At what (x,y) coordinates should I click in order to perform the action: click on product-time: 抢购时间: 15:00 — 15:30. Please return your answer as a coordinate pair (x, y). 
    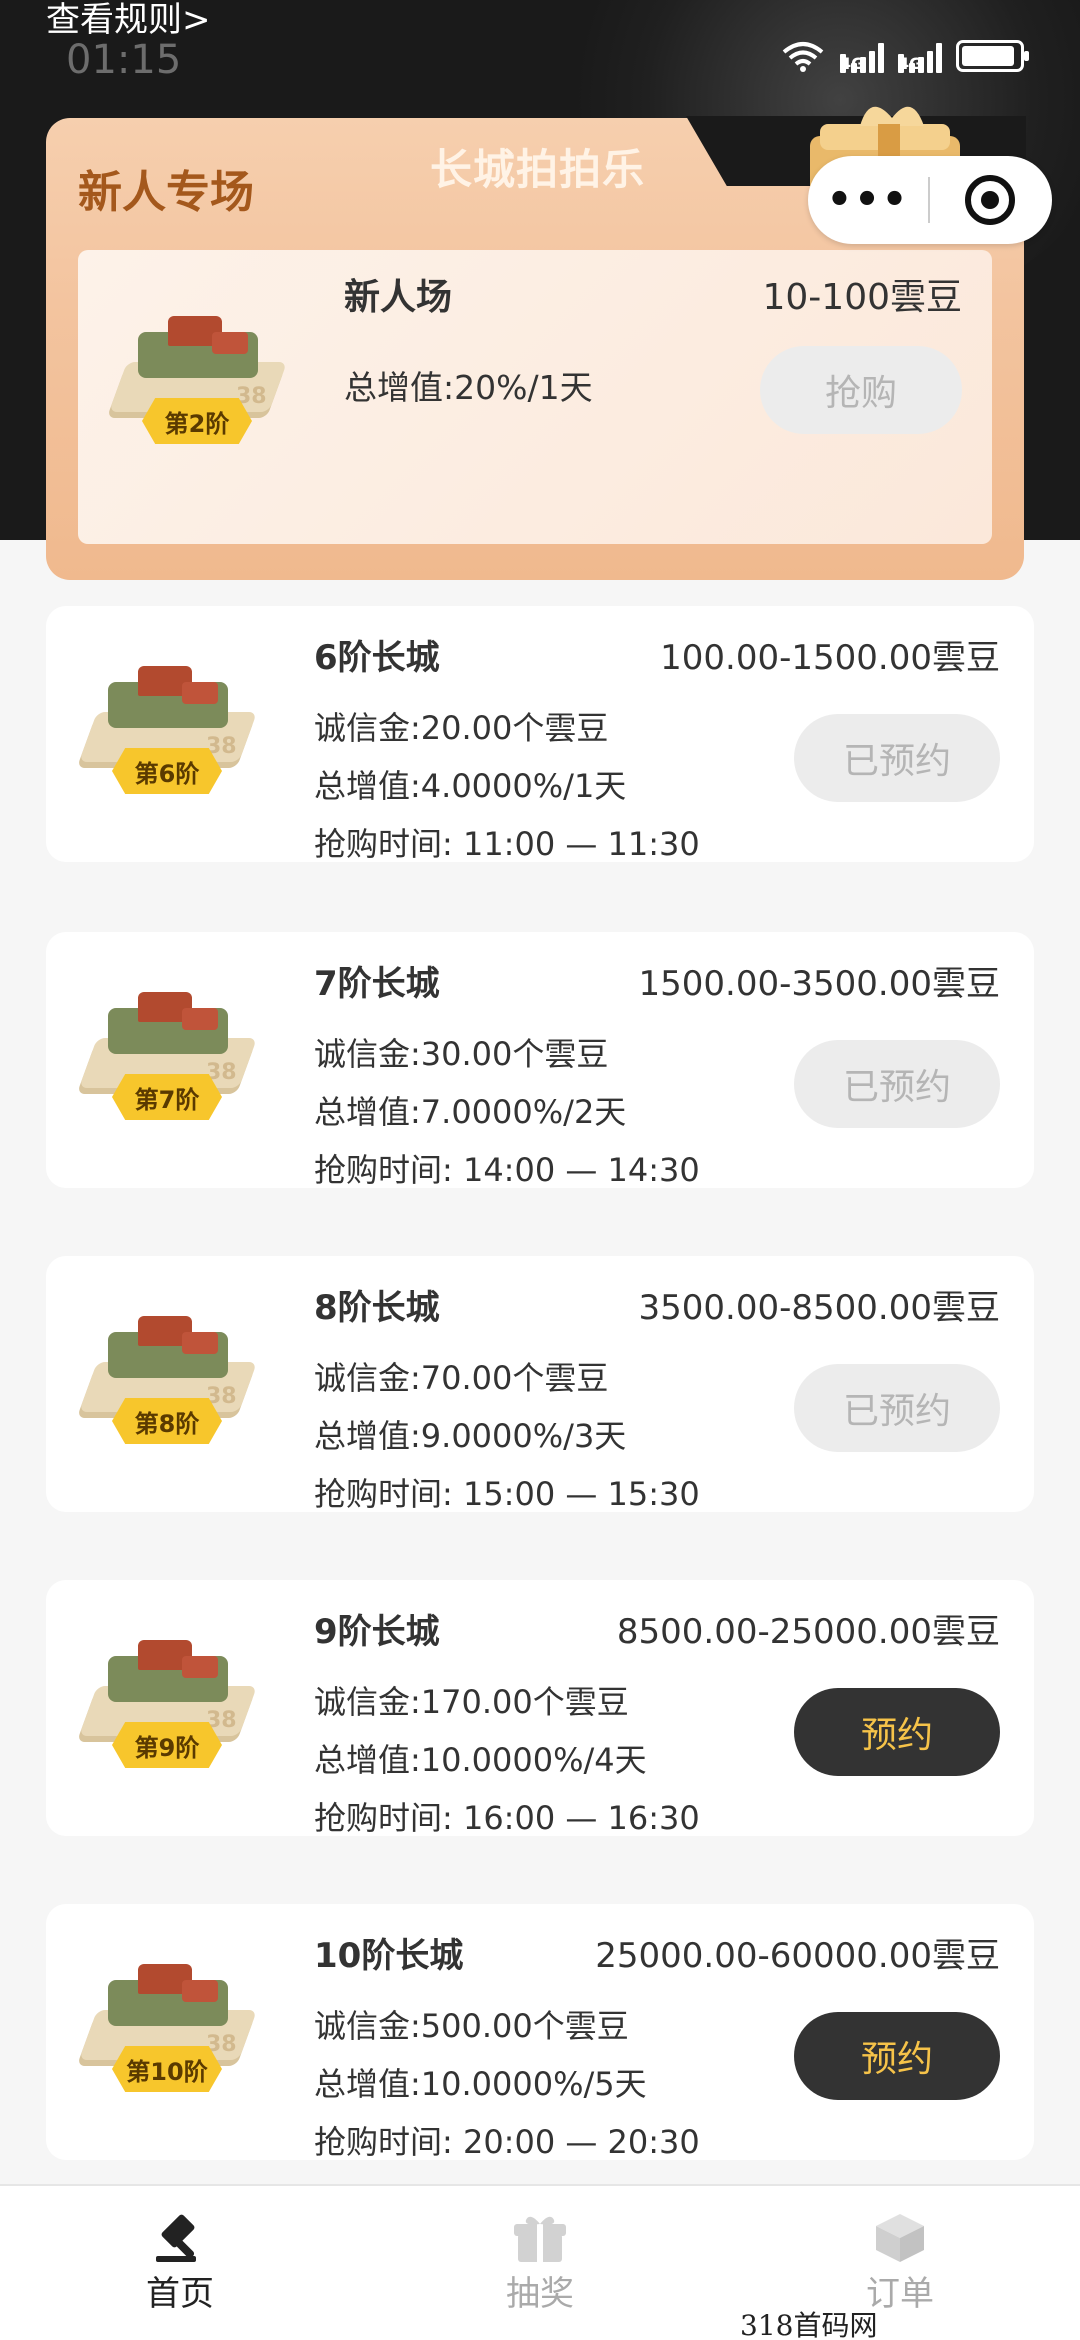
    Looking at the image, I should click on (507, 1494).